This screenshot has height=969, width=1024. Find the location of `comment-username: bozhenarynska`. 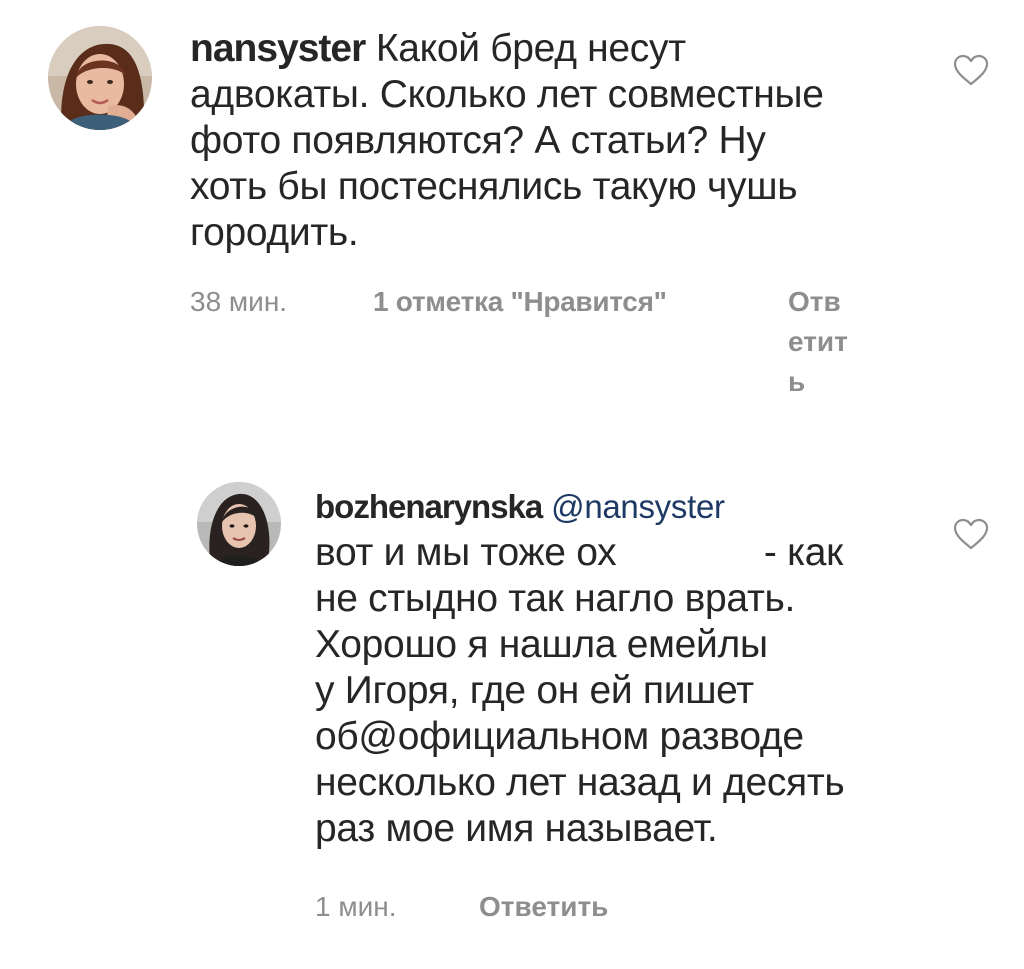

comment-username: bozhenarynska is located at coordinates (429, 506).